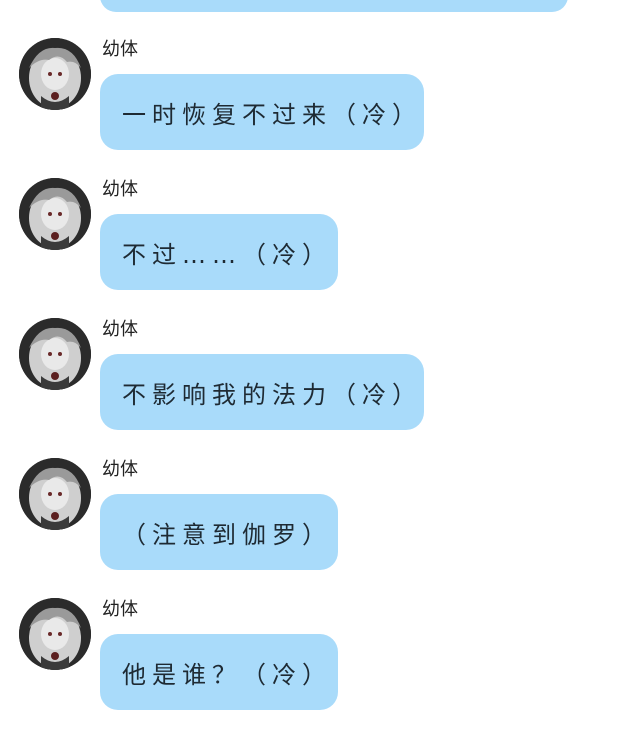 The image size is (640, 731). Describe the element at coordinates (272, 394) in the screenshot. I see `message-text: 不影响我的法力（冷）` at that location.